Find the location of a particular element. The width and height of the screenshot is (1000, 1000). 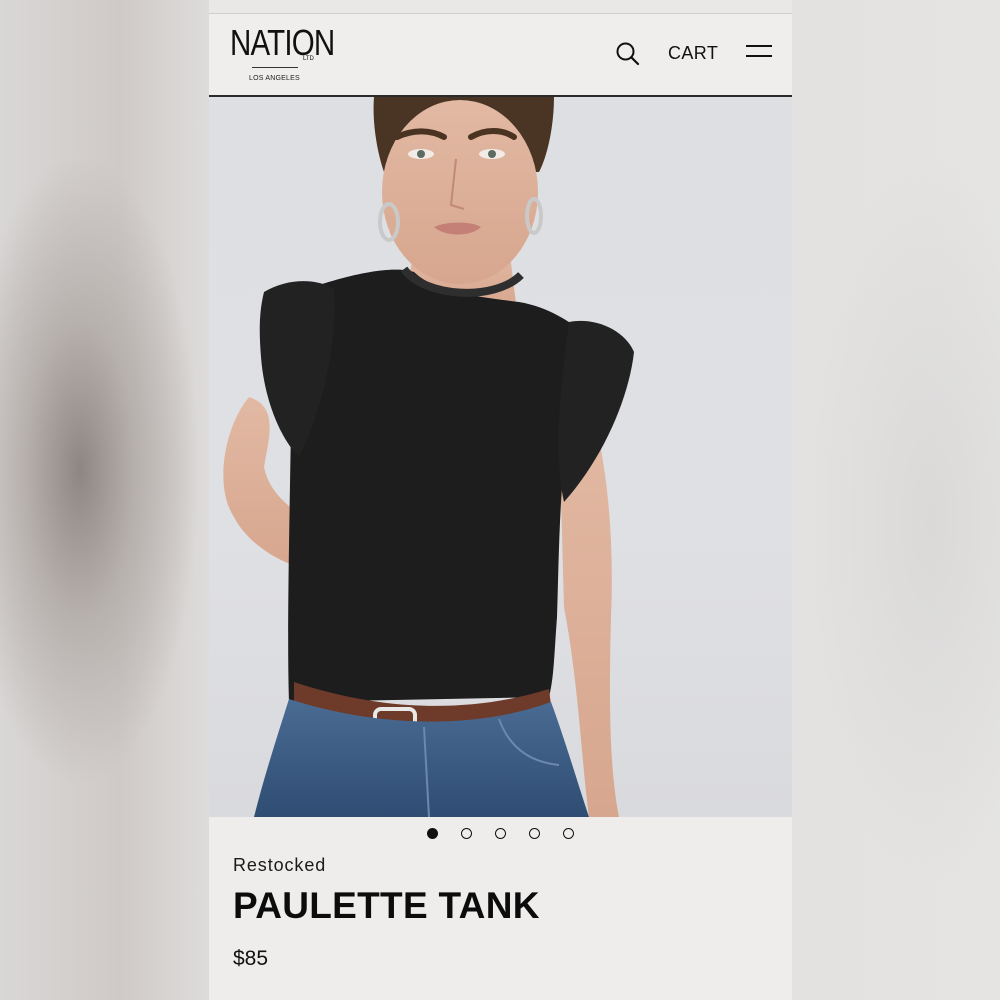

image-carousel-dots is located at coordinates (503, 834).